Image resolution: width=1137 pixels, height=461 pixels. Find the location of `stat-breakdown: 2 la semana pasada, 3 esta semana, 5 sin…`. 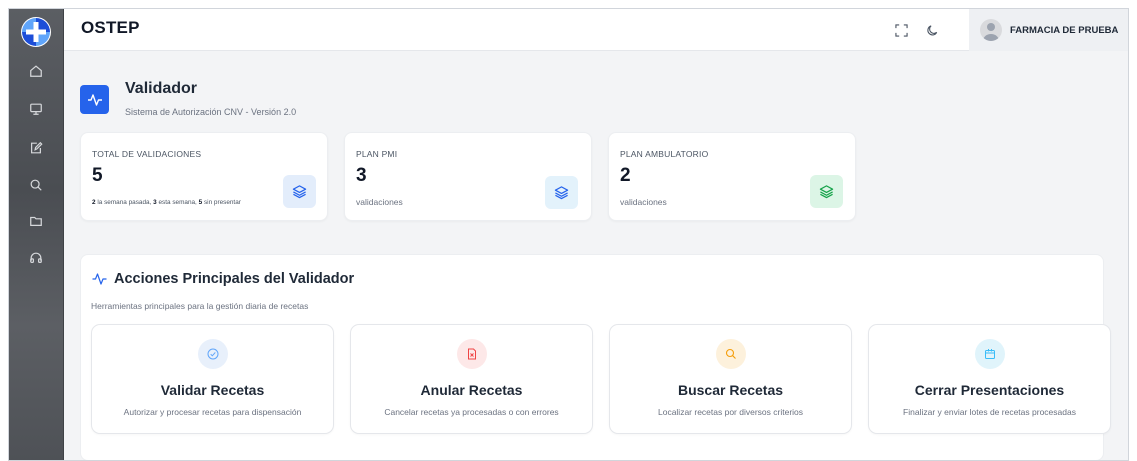

stat-breakdown: 2 la semana pasada, 3 esta semana, 5 sin… is located at coordinates (166, 202).